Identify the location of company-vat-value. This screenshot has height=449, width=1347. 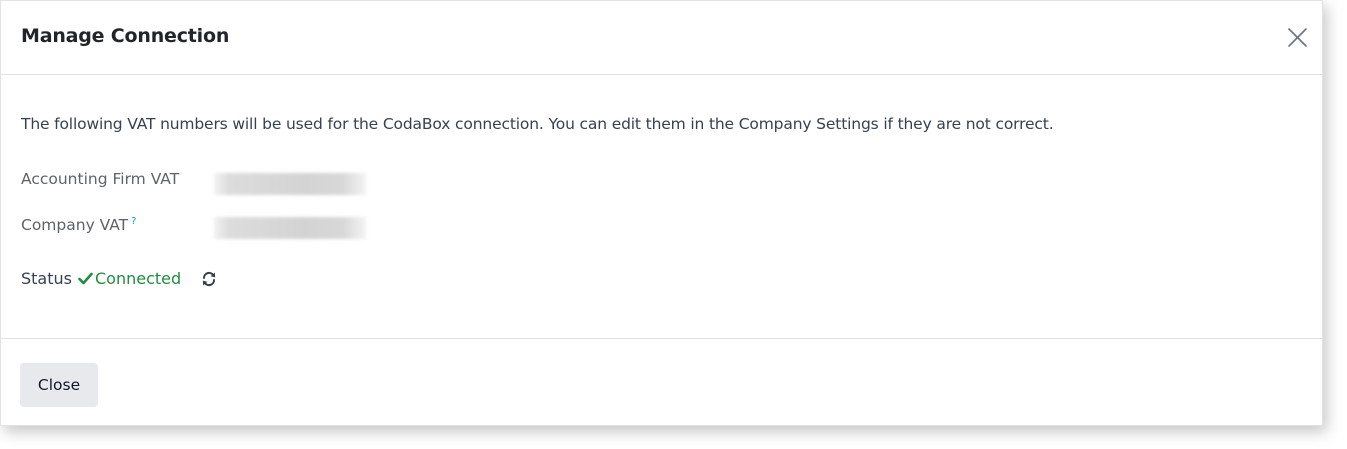
(290, 228).